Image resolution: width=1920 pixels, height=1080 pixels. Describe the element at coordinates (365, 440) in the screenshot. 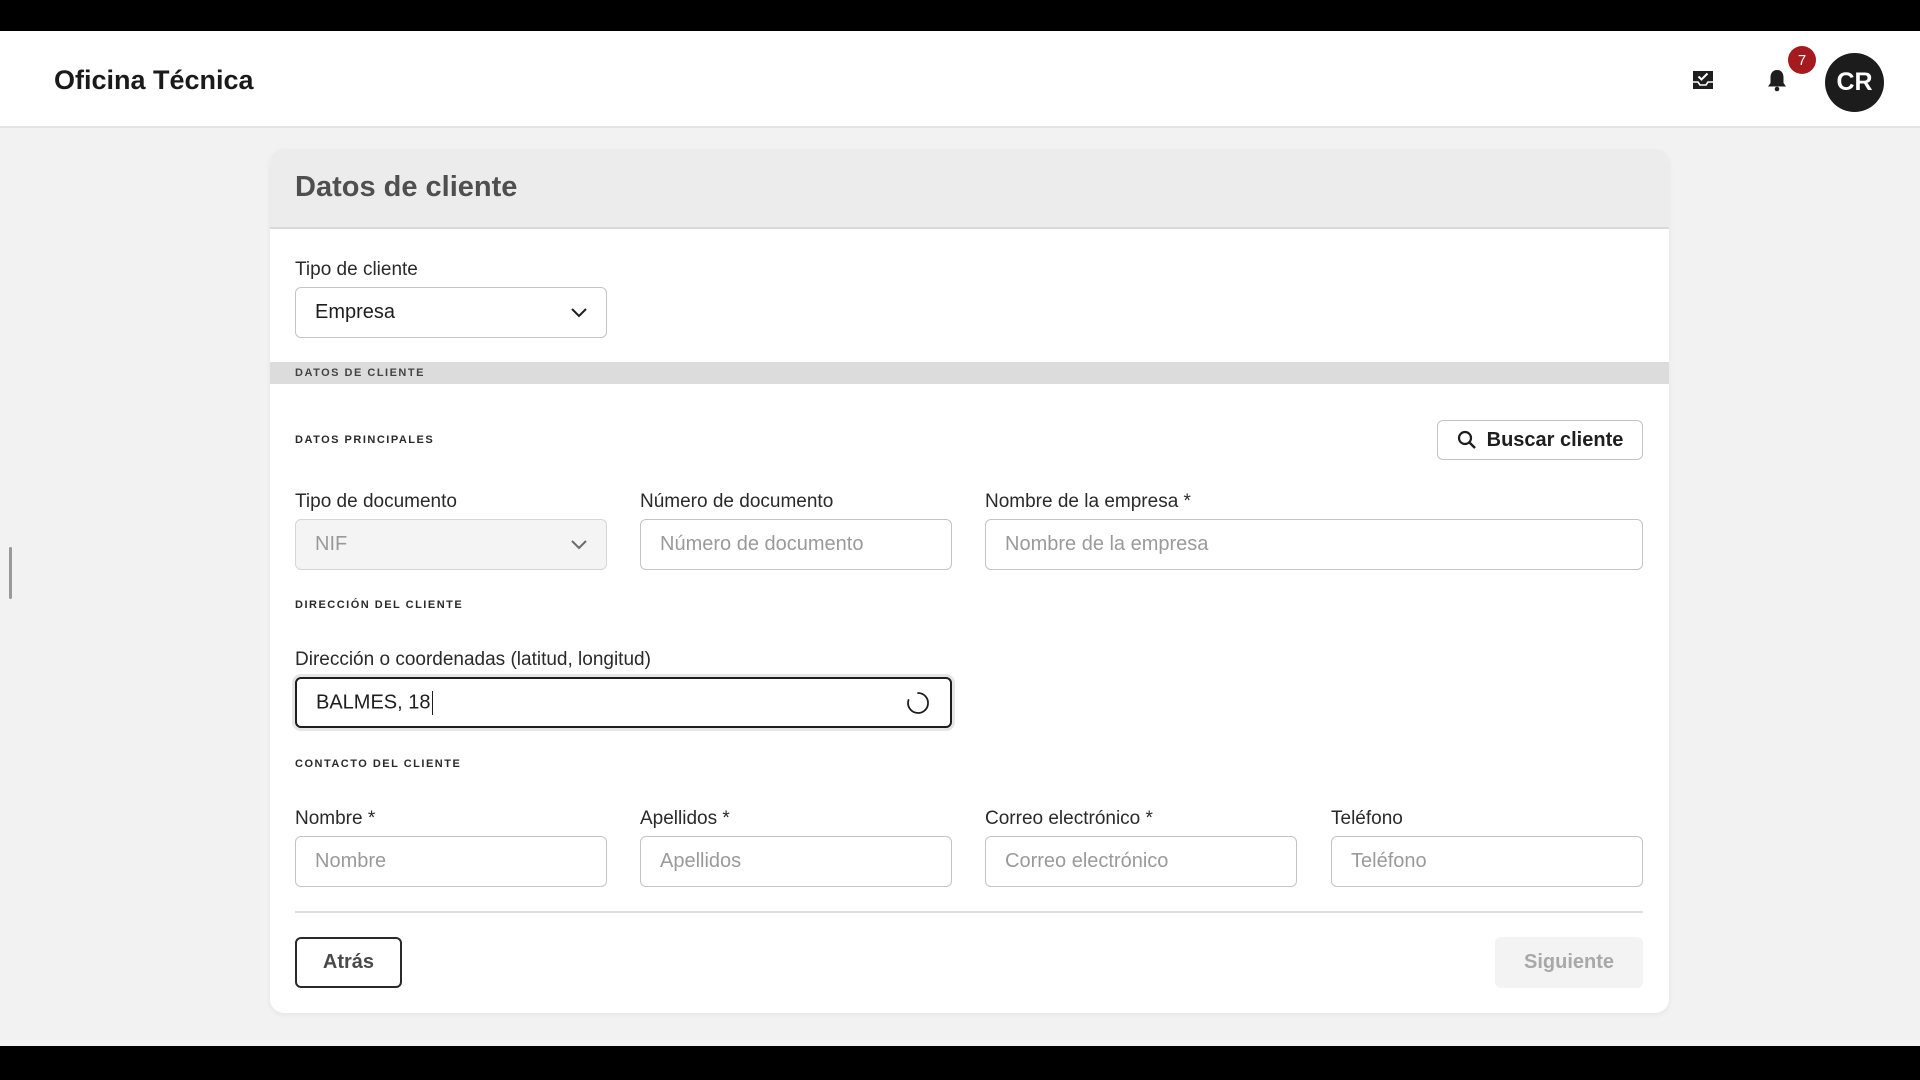

I see `main-data-section-title: DATOS PRINCIPALES` at that location.